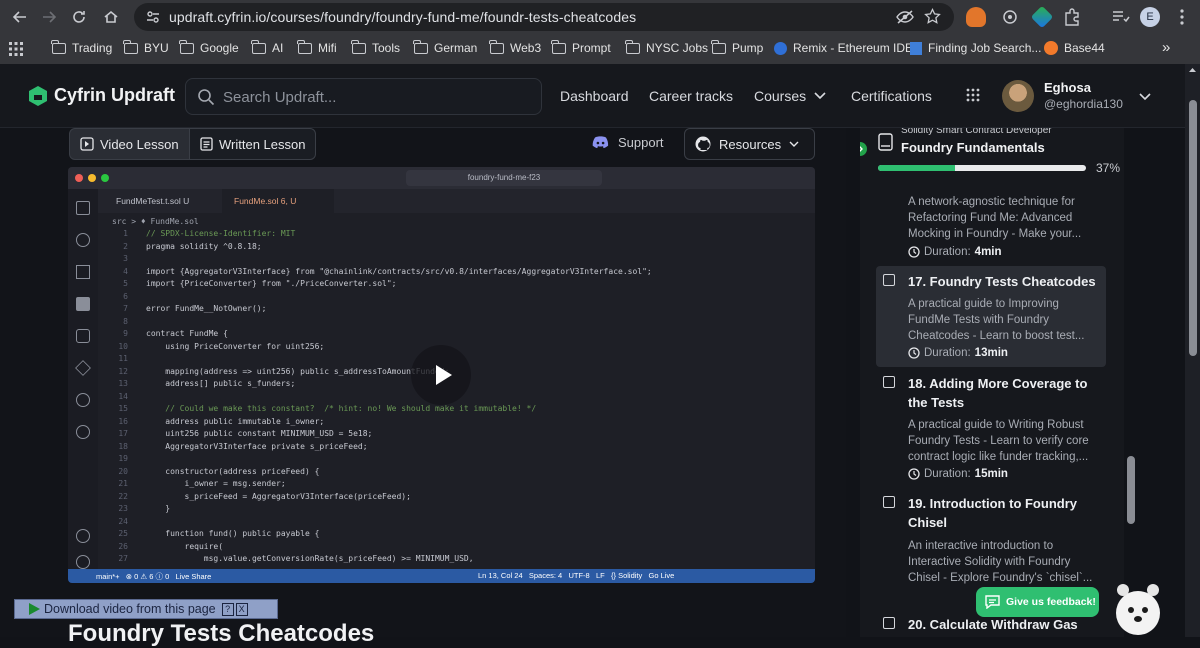 This screenshot has height=648, width=1200. Describe the element at coordinates (973, 95) in the screenshot. I see `apps-menu-icon` at that location.